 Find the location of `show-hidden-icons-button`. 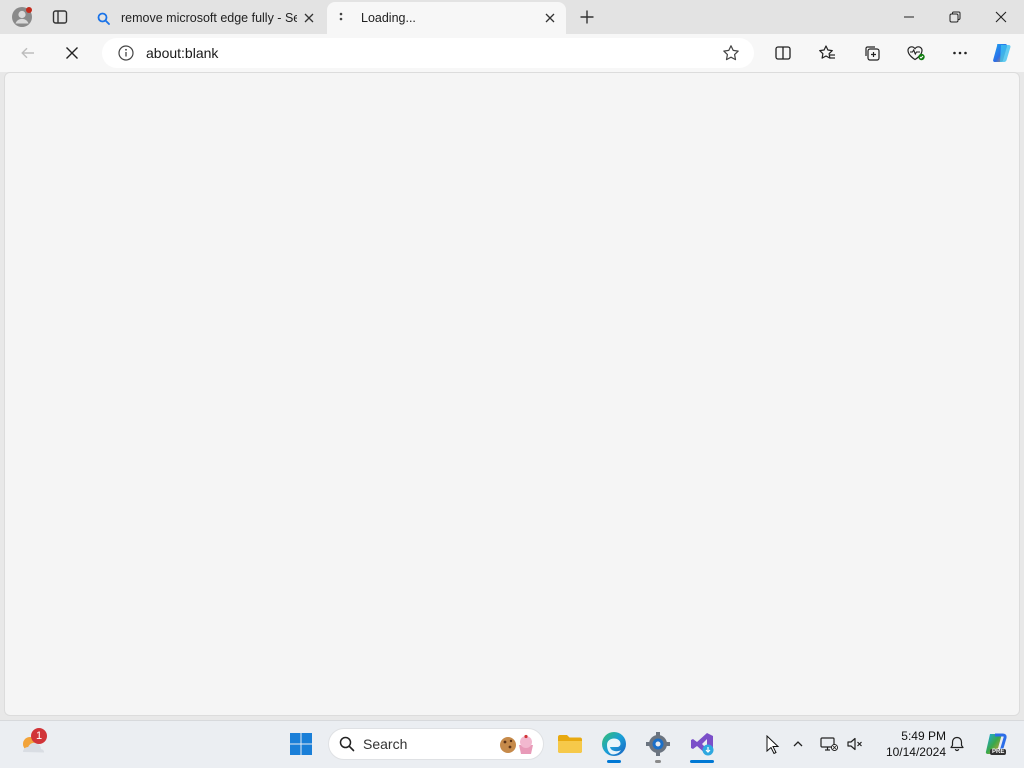

show-hidden-icons-button is located at coordinates (798, 744).